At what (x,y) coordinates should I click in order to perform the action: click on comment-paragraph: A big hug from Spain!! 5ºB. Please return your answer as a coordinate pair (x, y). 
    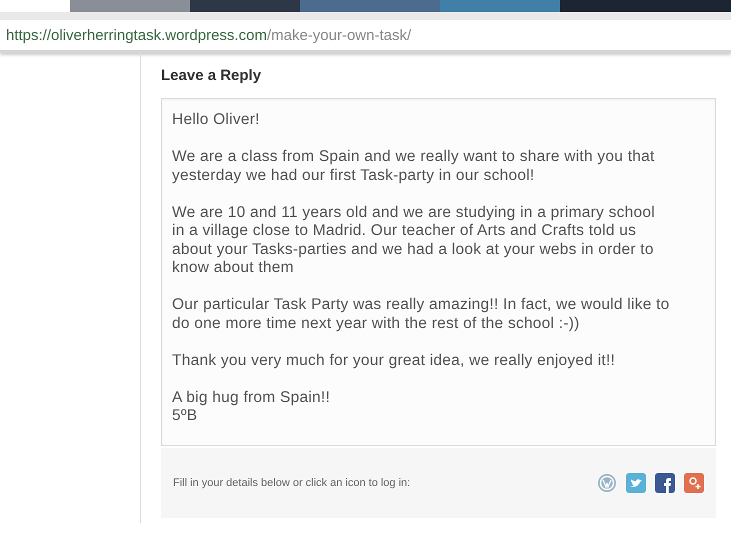
    Looking at the image, I should click on (252, 407).